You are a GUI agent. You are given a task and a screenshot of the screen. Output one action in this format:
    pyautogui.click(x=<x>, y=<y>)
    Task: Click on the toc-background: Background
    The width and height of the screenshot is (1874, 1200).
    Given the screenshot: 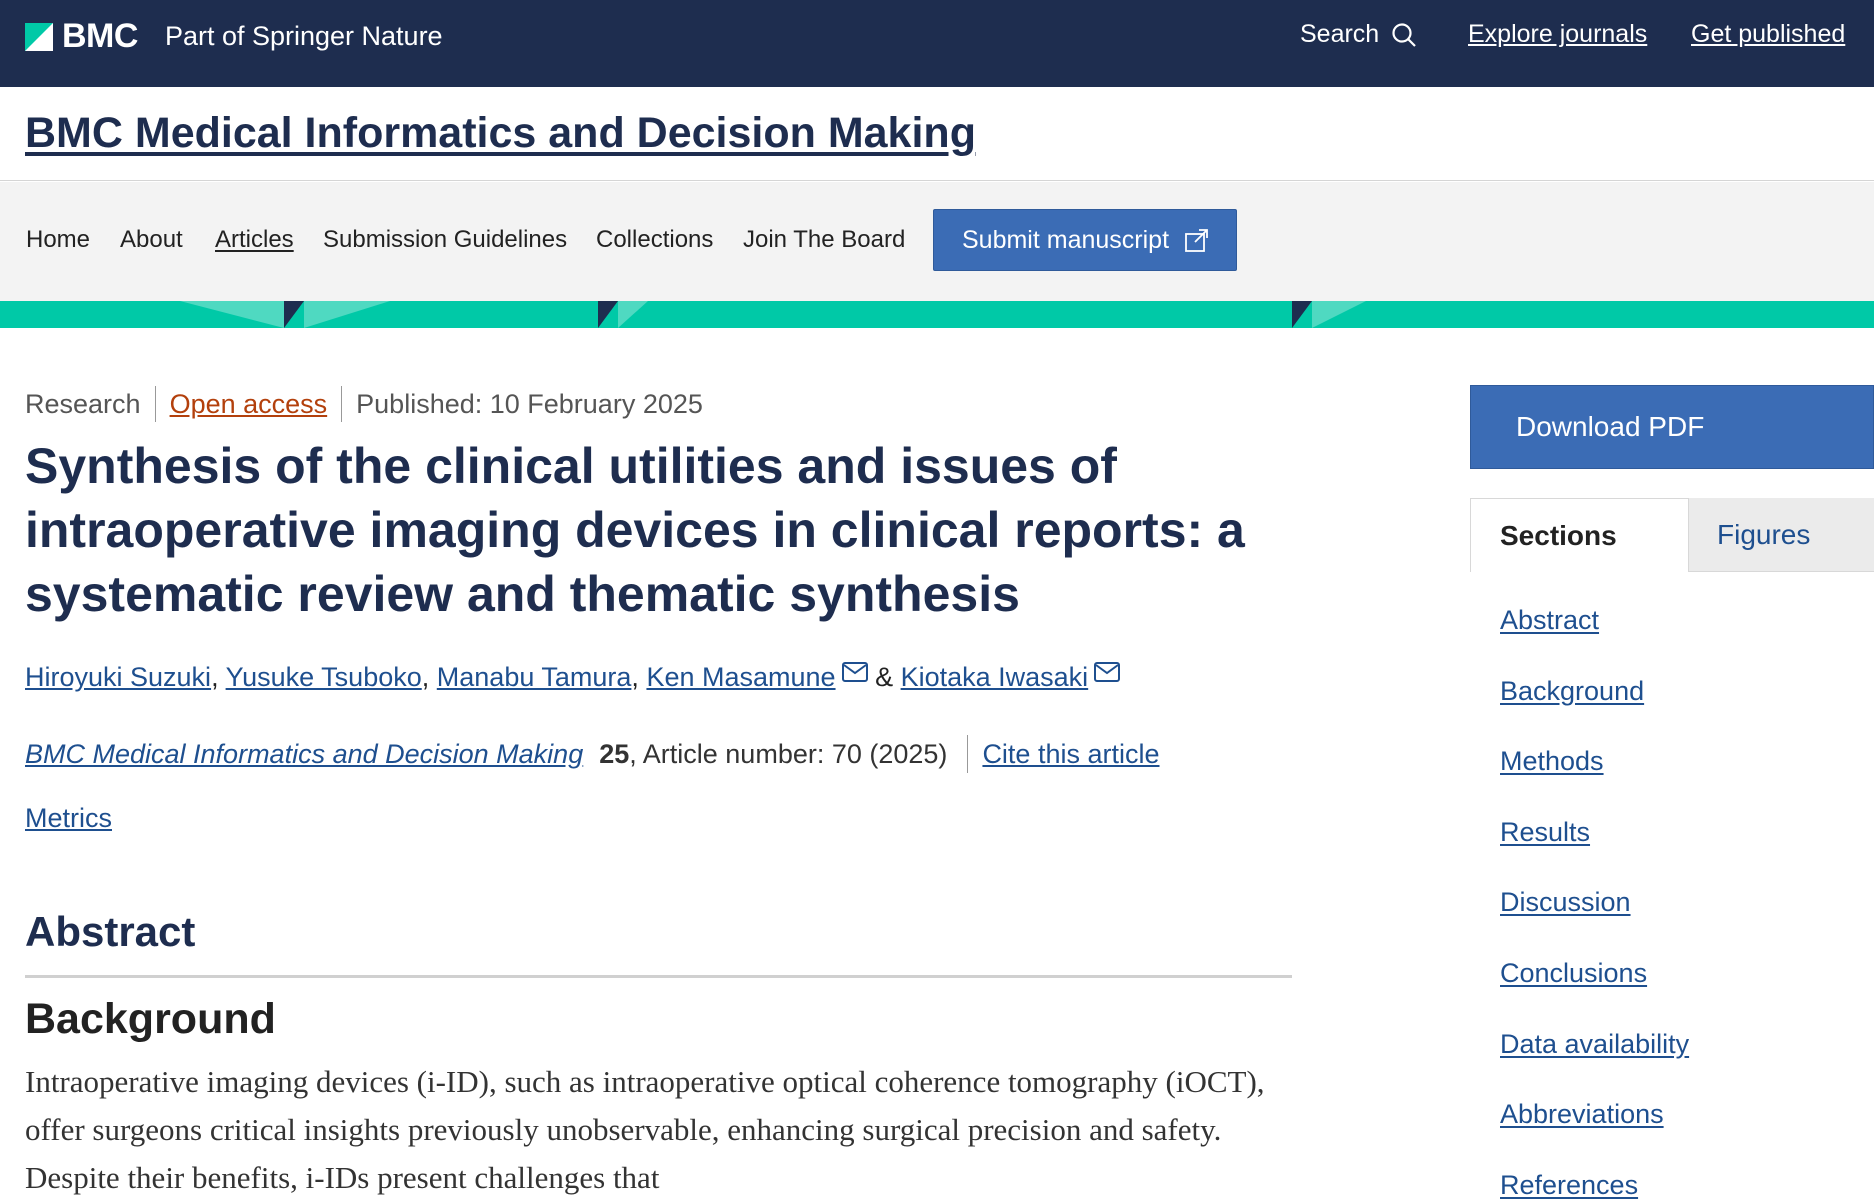 What is the action you would take?
    pyautogui.click(x=1572, y=691)
    